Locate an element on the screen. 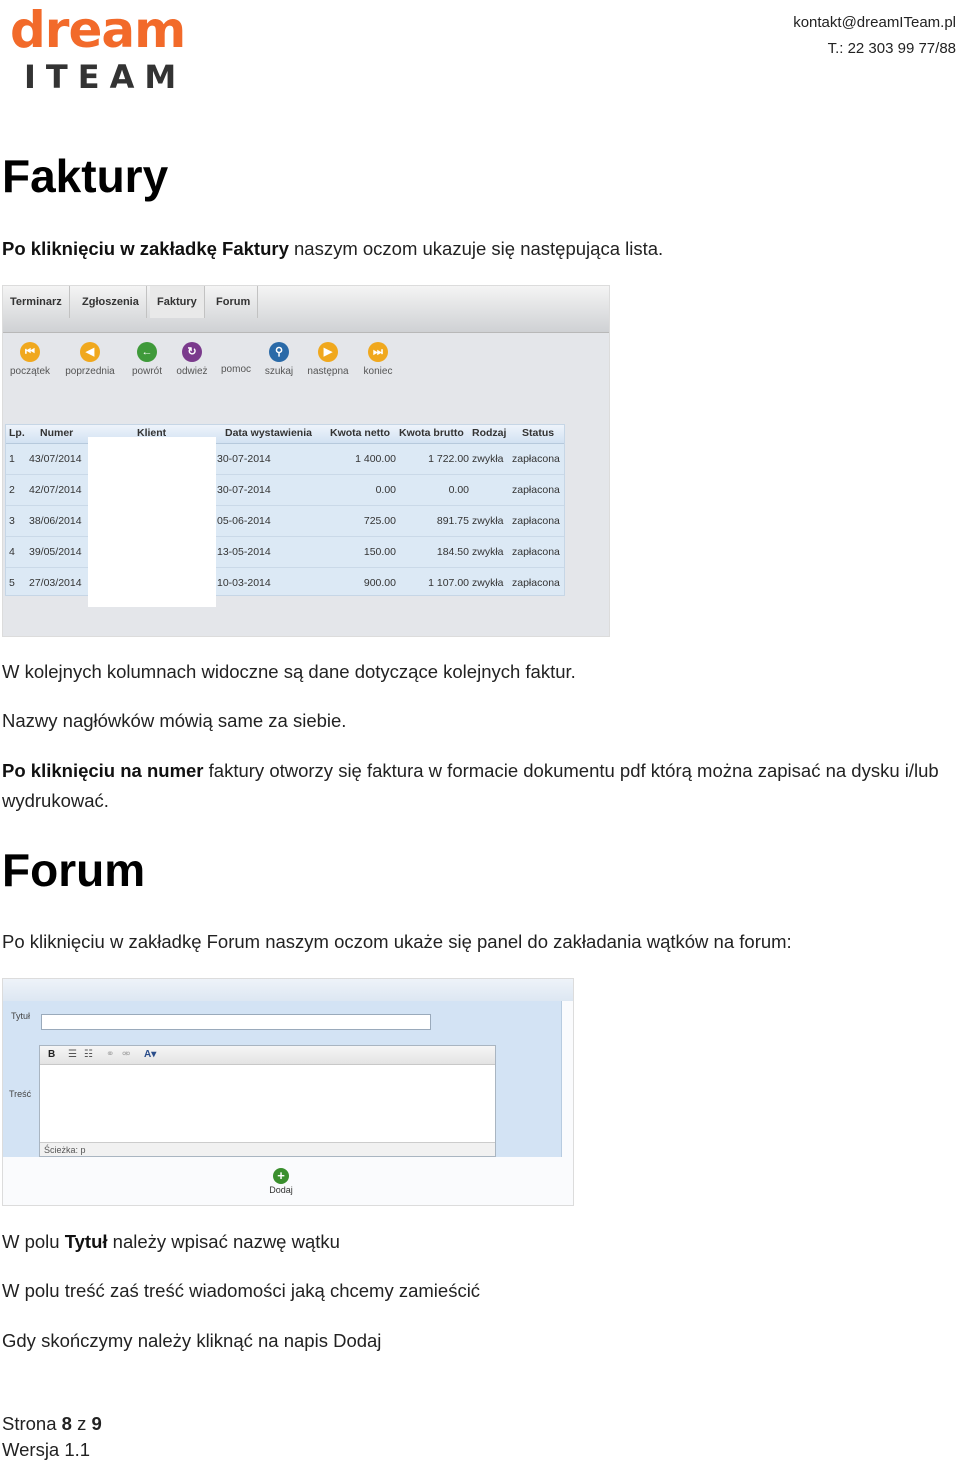 The image size is (960, 1463). col-status: Status is located at coordinates (538, 433).